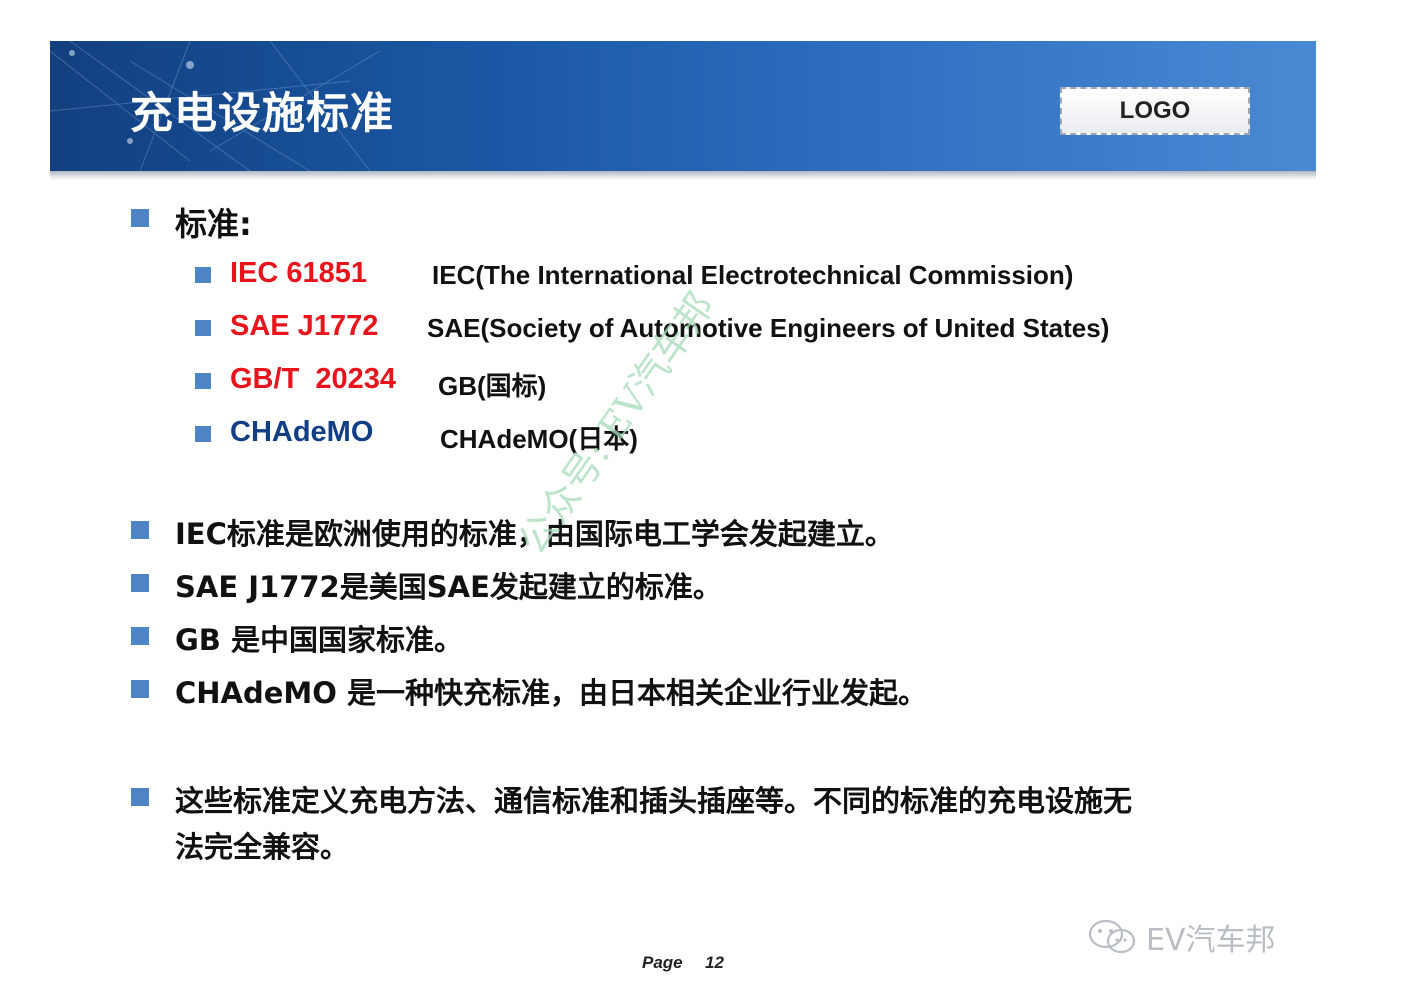 The width and height of the screenshot is (1403, 992). I want to click on standard-code: CHAdeMO, so click(302, 432).